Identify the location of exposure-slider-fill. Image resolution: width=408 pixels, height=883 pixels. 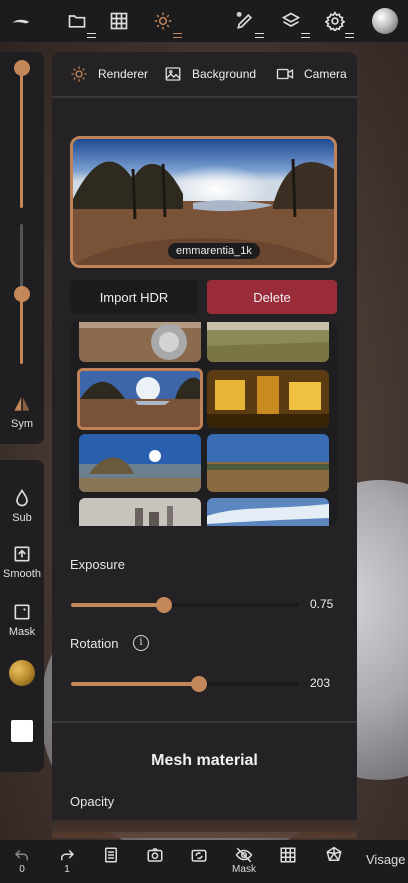
(117, 605).